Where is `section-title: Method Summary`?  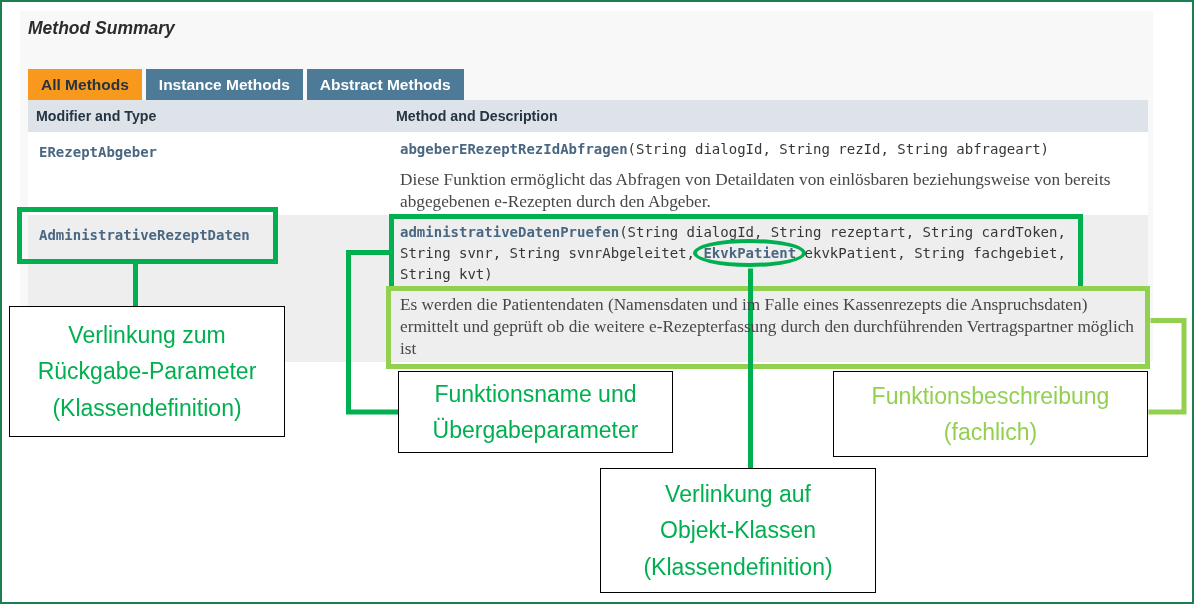 section-title: Method Summary is located at coordinates (102, 28).